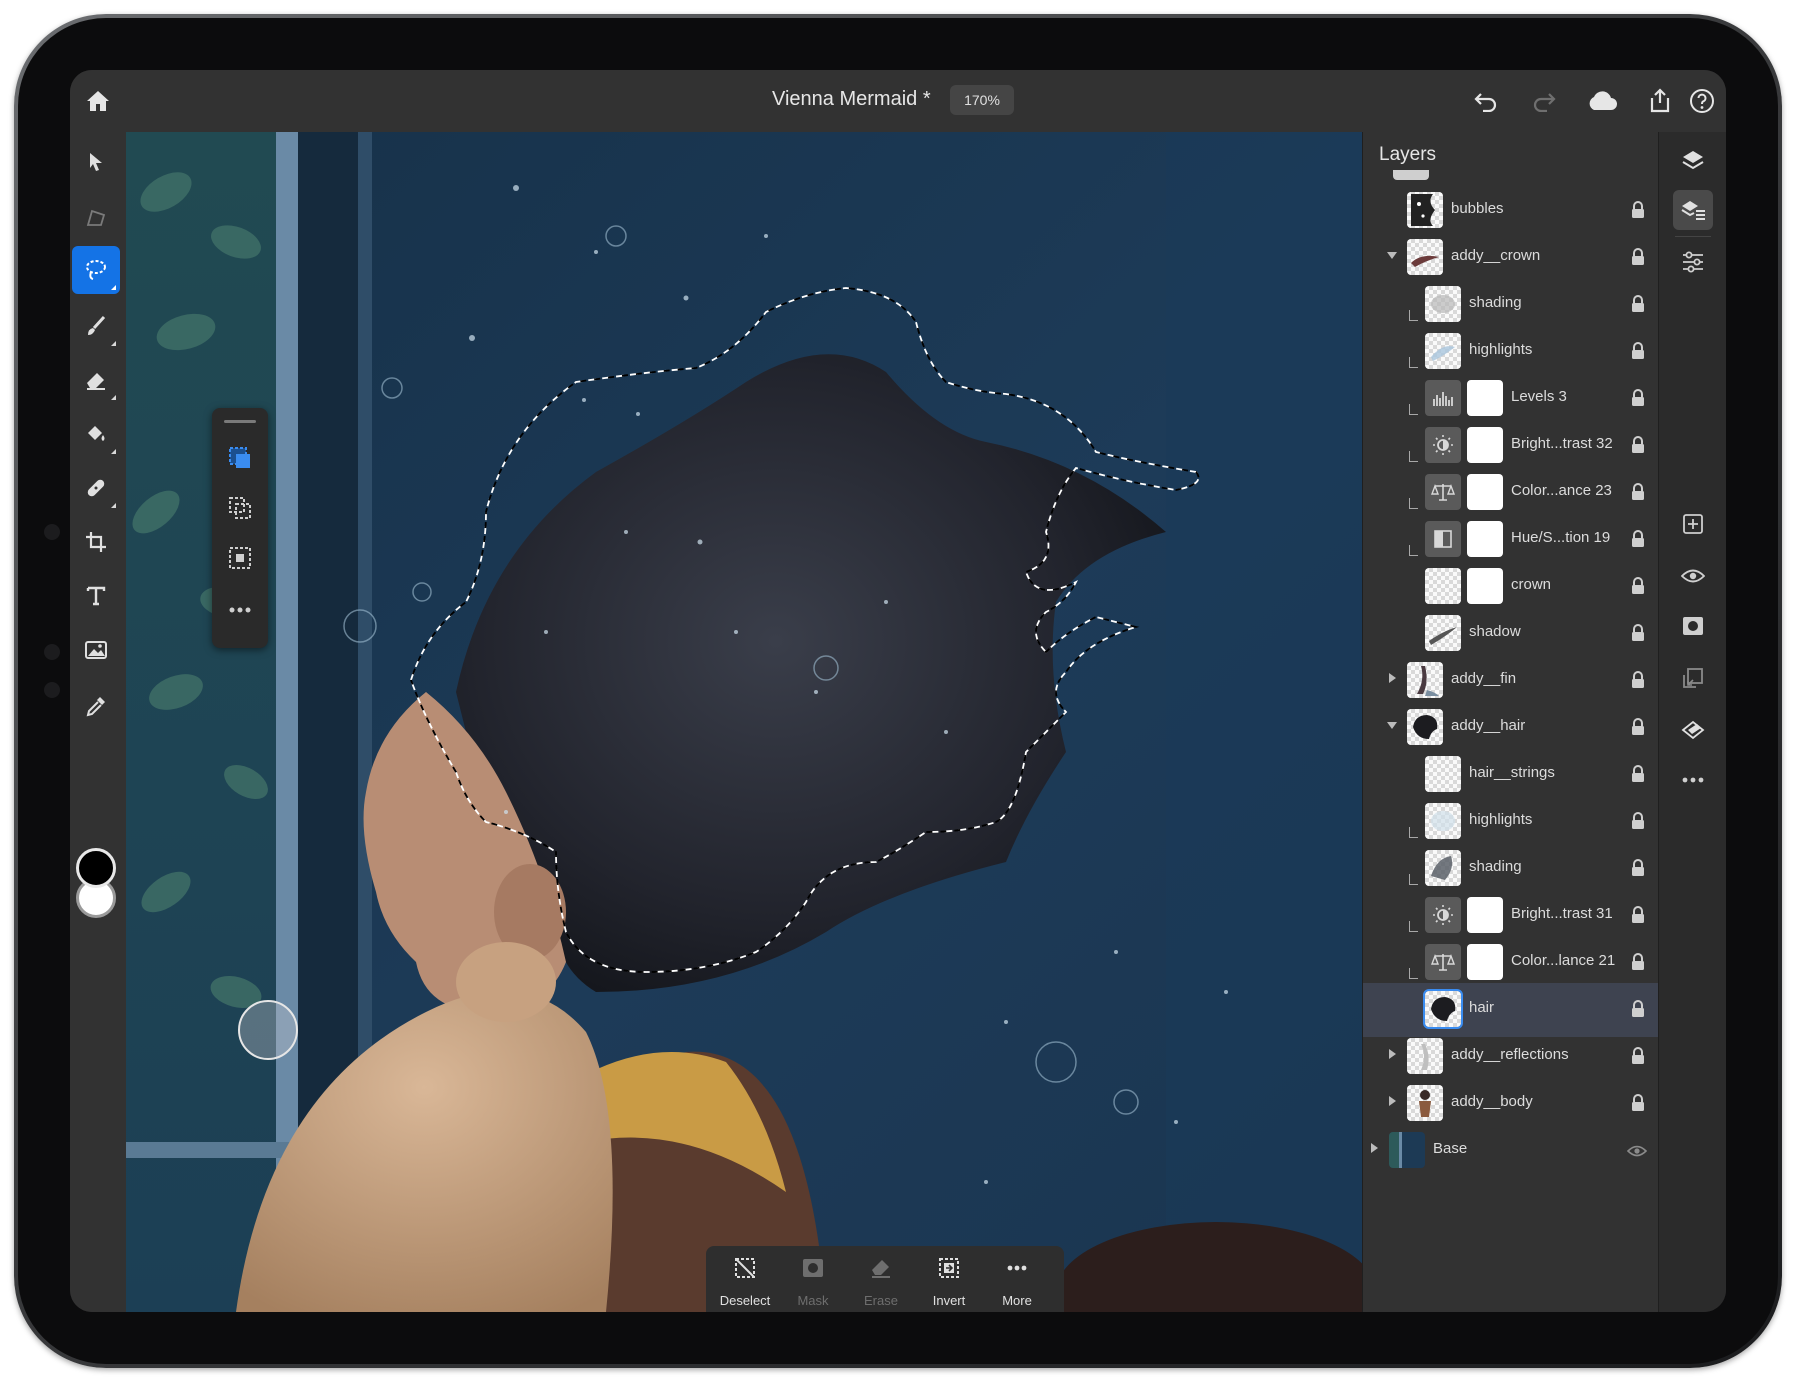  Describe the element at coordinates (1693, 730) in the screenshot. I see `fill-layer-icon` at that location.